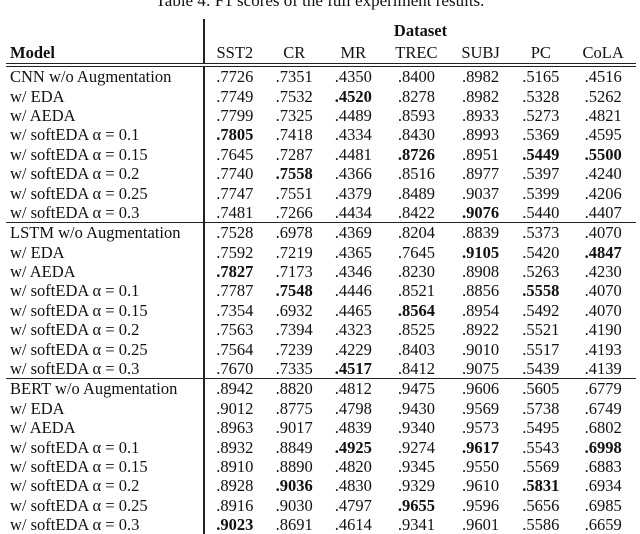  I want to click on score-cell-sst2: .8963, so click(235, 428).